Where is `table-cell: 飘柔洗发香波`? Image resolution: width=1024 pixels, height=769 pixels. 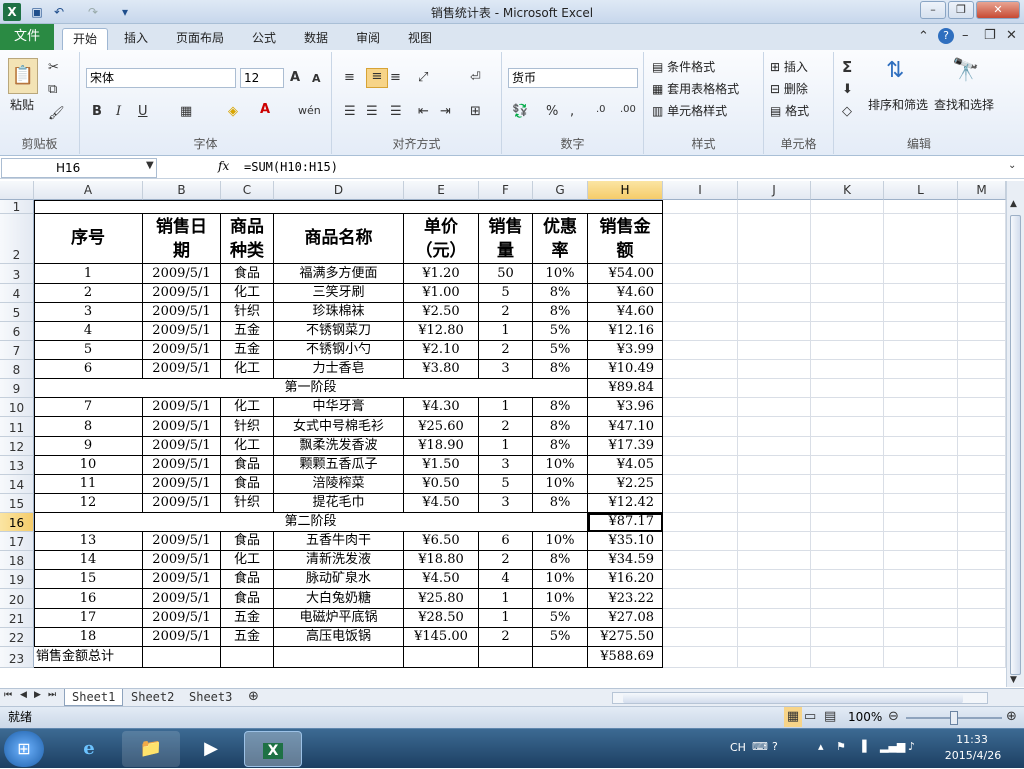 table-cell: 飘柔洗发香波 is located at coordinates (339, 446).